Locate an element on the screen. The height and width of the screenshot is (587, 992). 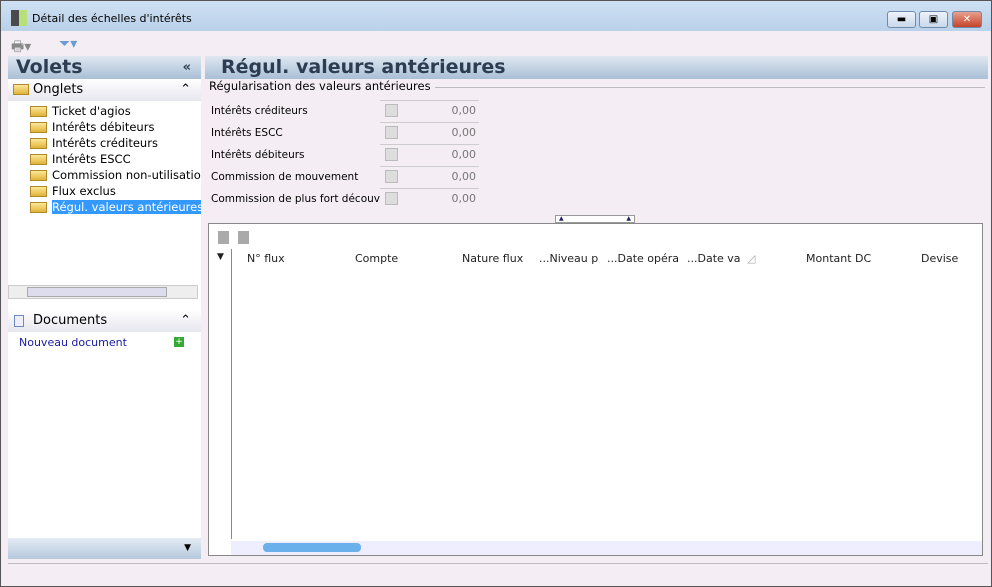
column-header: ...Niveau p is located at coordinates (568, 258).